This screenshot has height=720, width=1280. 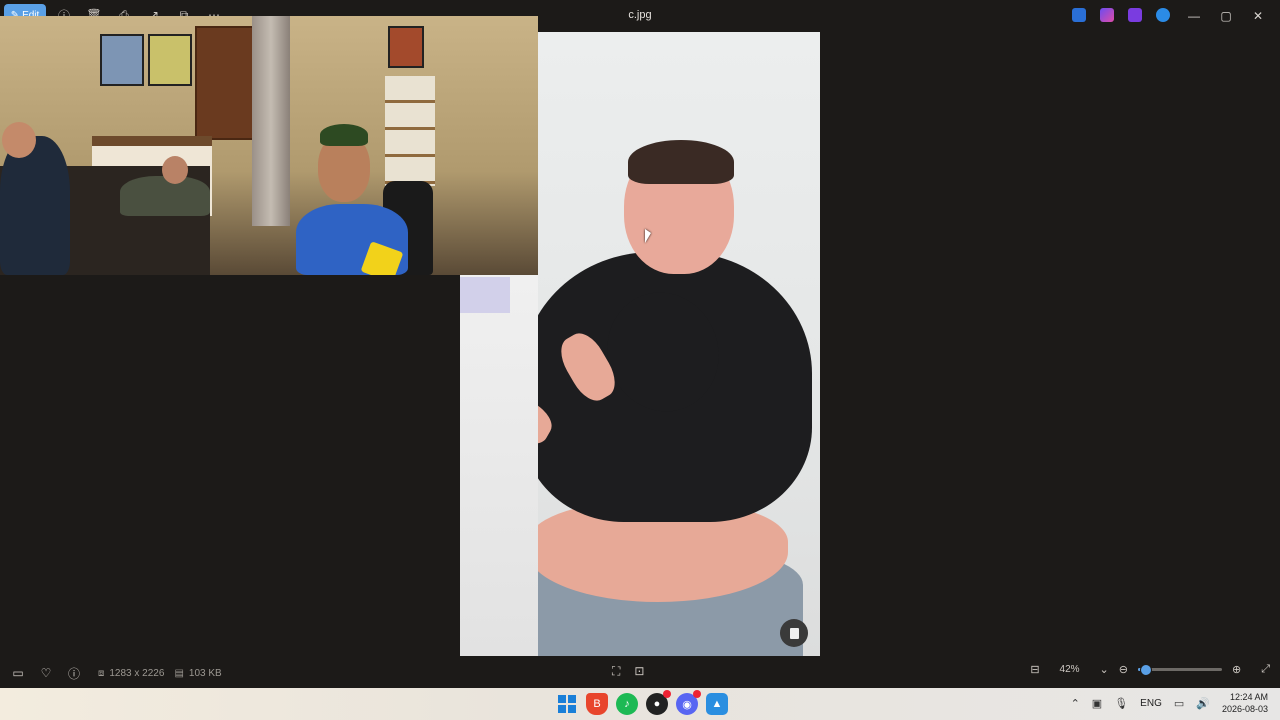 I want to click on clock-time: 12:24 AM, so click(x=1248, y=697).